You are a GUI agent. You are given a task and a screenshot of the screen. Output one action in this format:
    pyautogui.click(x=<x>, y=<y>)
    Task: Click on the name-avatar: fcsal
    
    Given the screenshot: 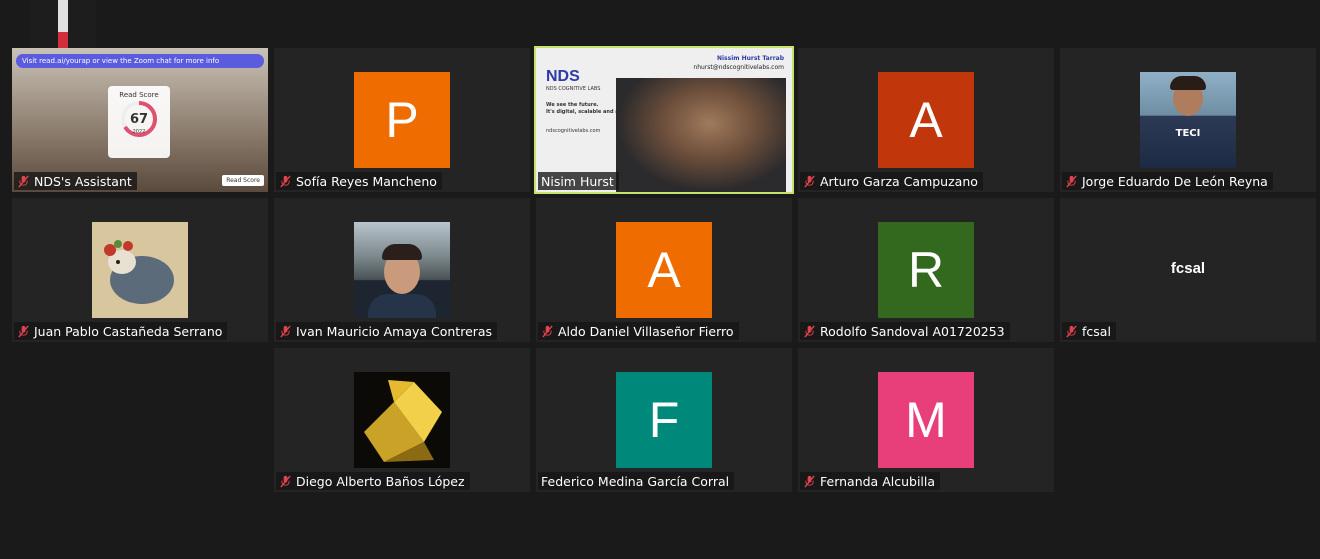 What is the action you would take?
    pyautogui.click(x=1188, y=268)
    